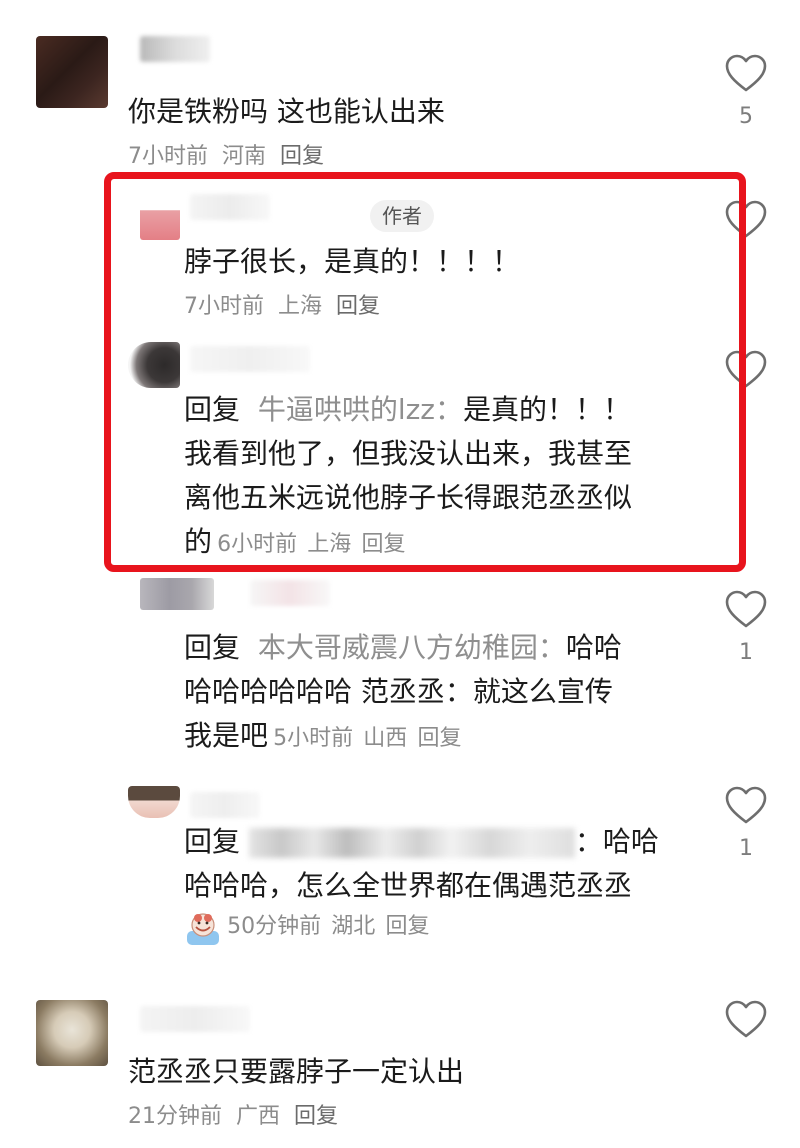  I want to click on author-badge: 作者, so click(402, 216).